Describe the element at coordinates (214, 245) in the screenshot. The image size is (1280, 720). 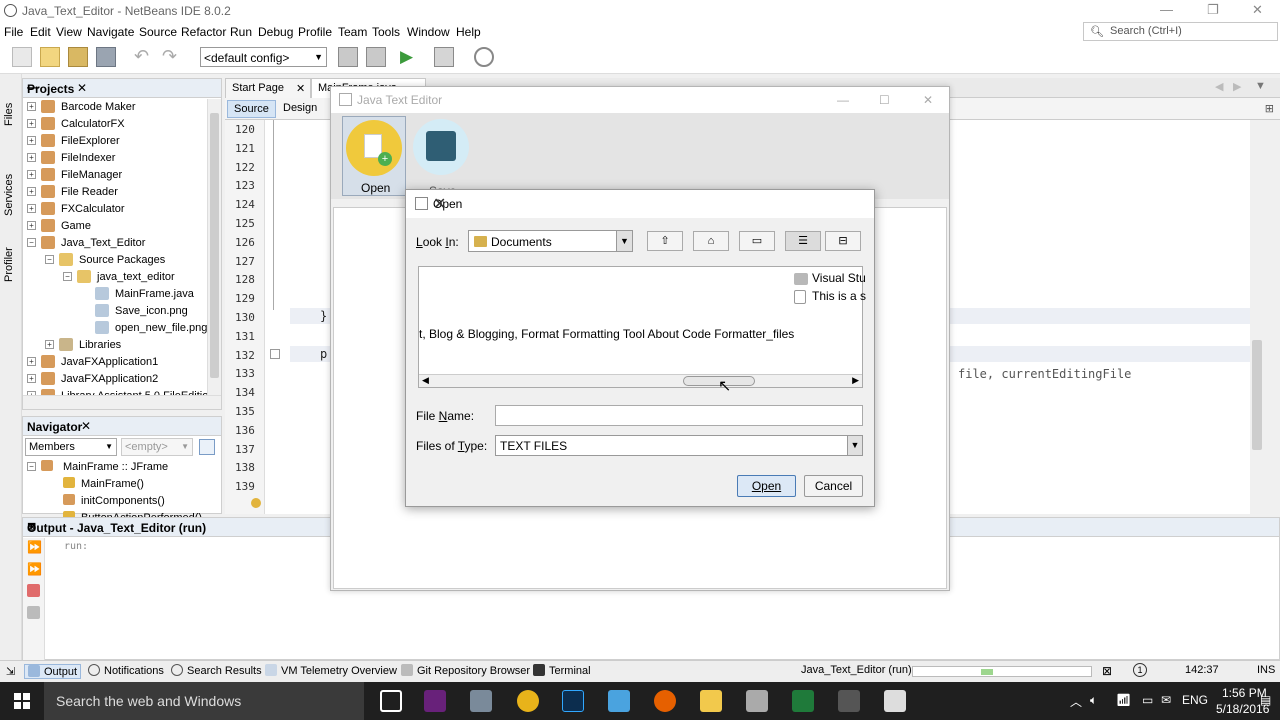
I see `scroll-thumb` at that location.